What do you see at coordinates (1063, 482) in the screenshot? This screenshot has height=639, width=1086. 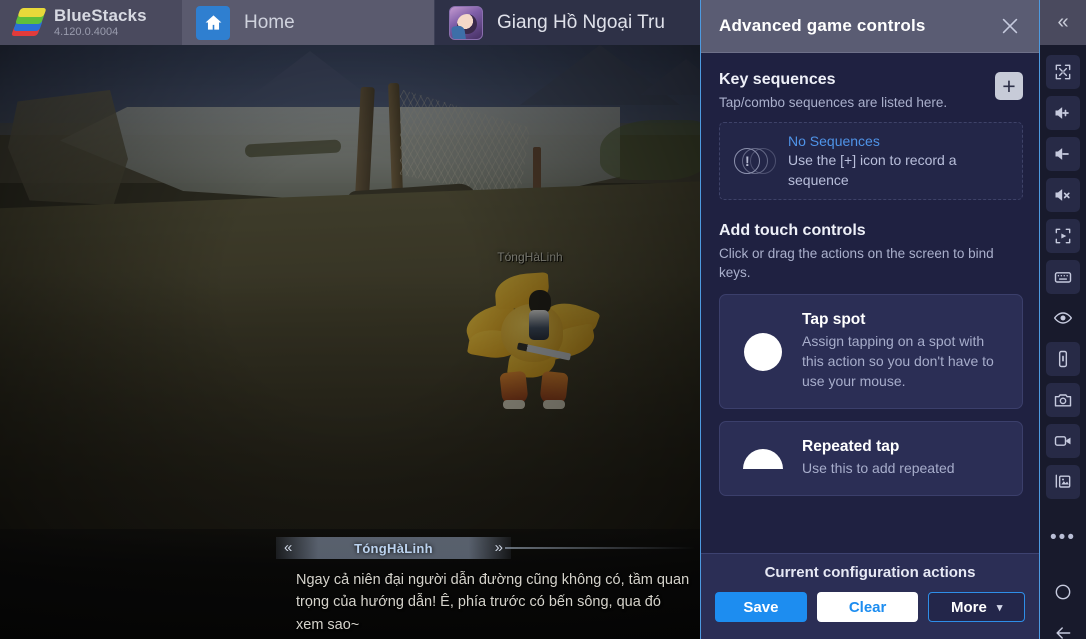 I see `media-manager-icon` at bounding box center [1063, 482].